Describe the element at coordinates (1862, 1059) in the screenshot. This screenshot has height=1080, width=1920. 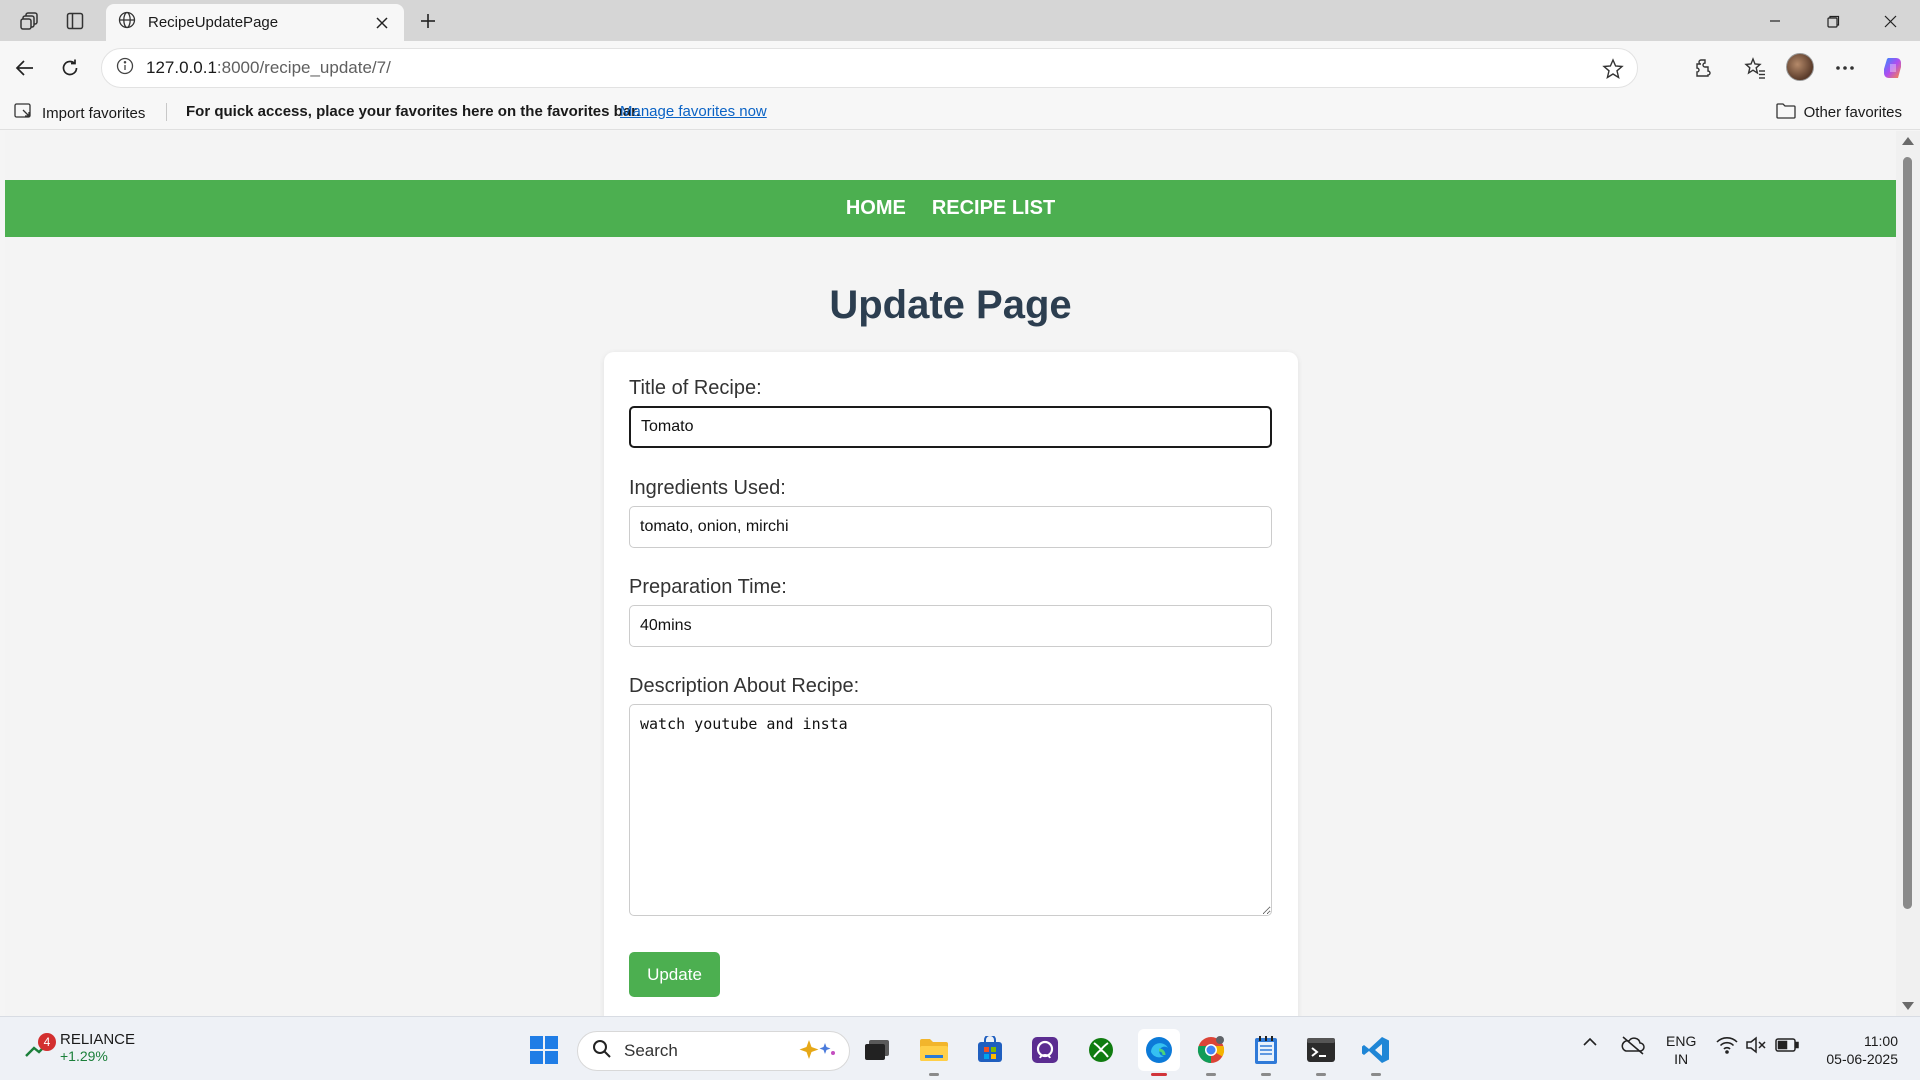
I see `clock-date: 05-06-2025` at that location.